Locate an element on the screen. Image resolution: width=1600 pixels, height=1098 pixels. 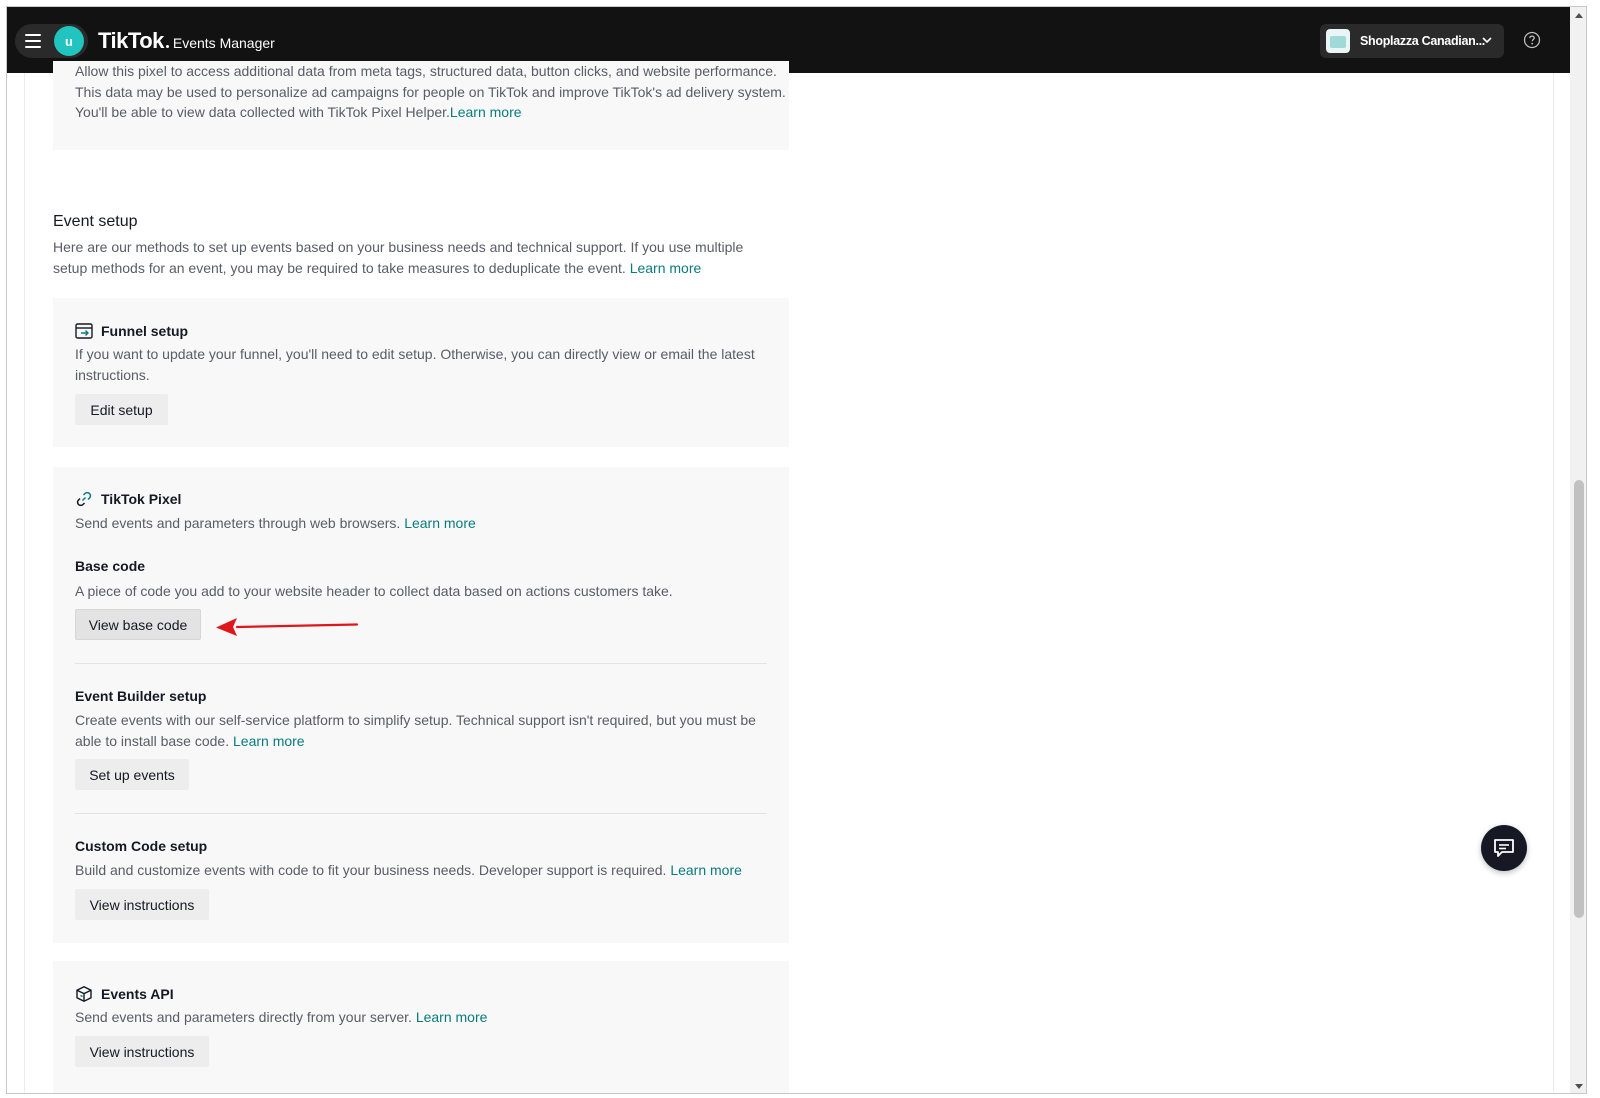
chat-icon is located at coordinates (1504, 848).